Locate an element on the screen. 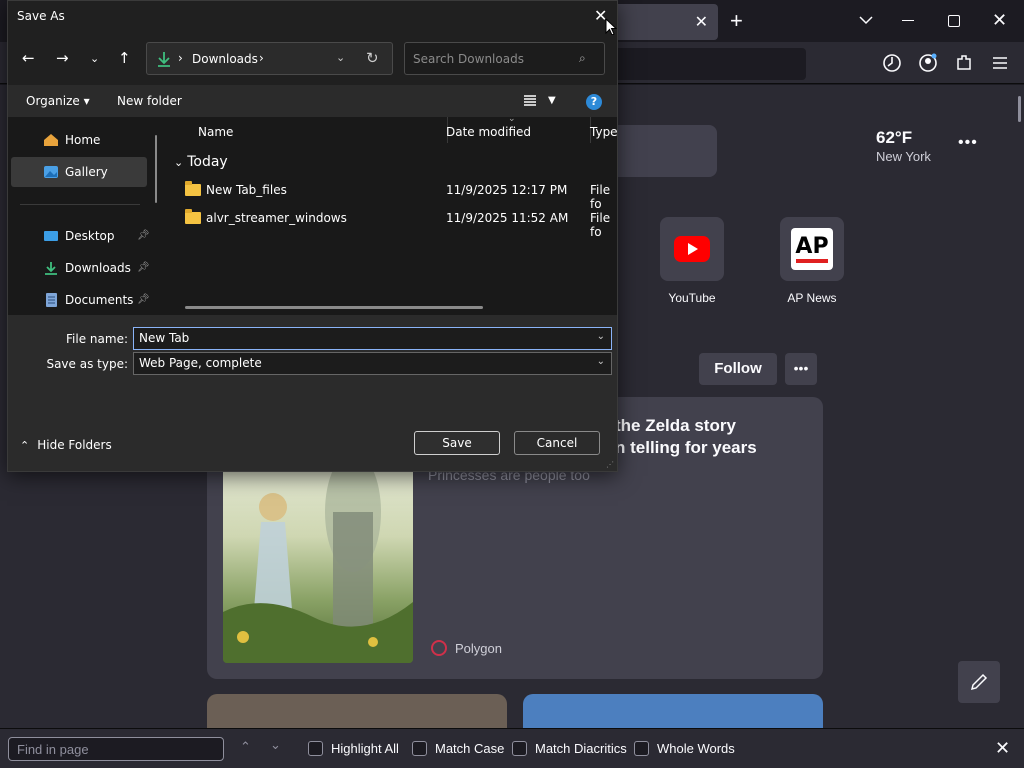 This screenshot has width=1024, height=768. file-date: 11/9/2025 11:52 AM is located at coordinates (507, 218).